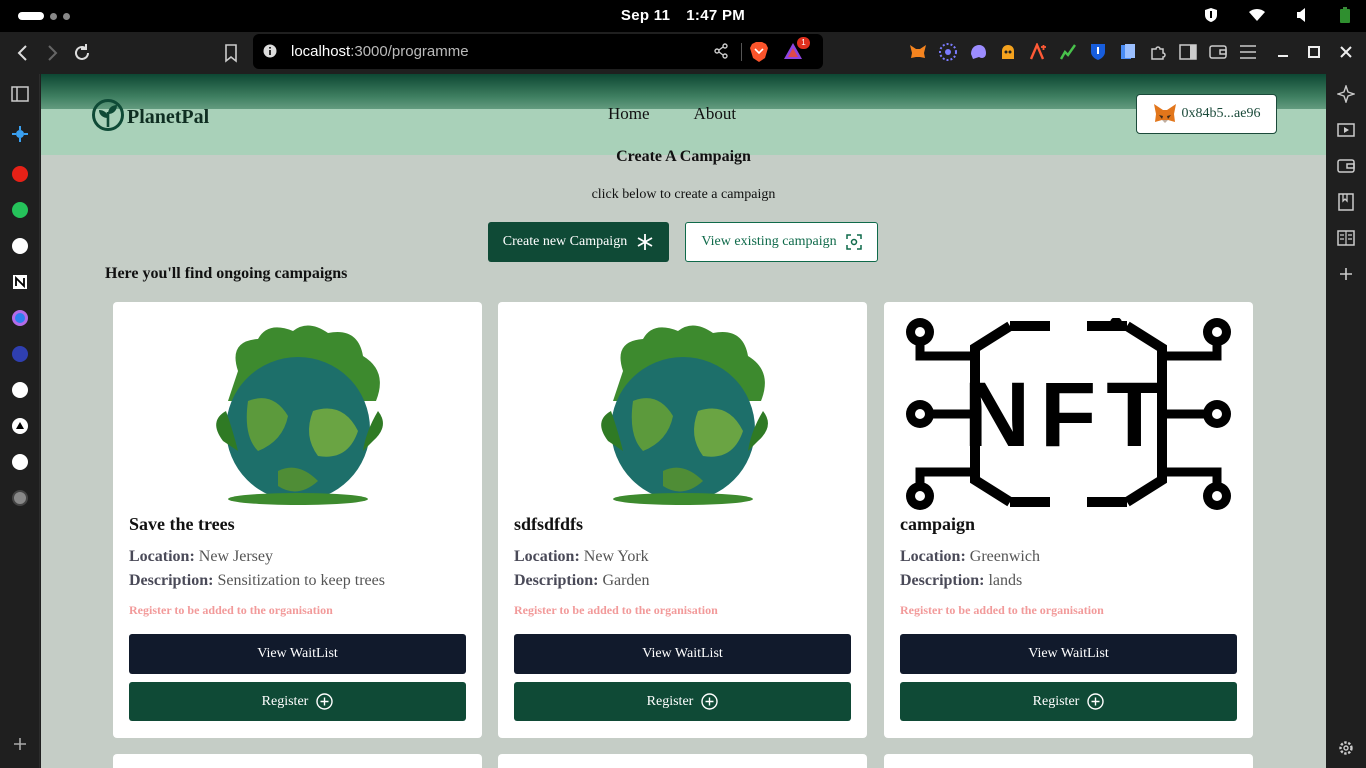 The width and height of the screenshot is (1366, 768). What do you see at coordinates (578, 242) in the screenshot?
I see `create-campaign-button: Create new Campaign` at bounding box center [578, 242].